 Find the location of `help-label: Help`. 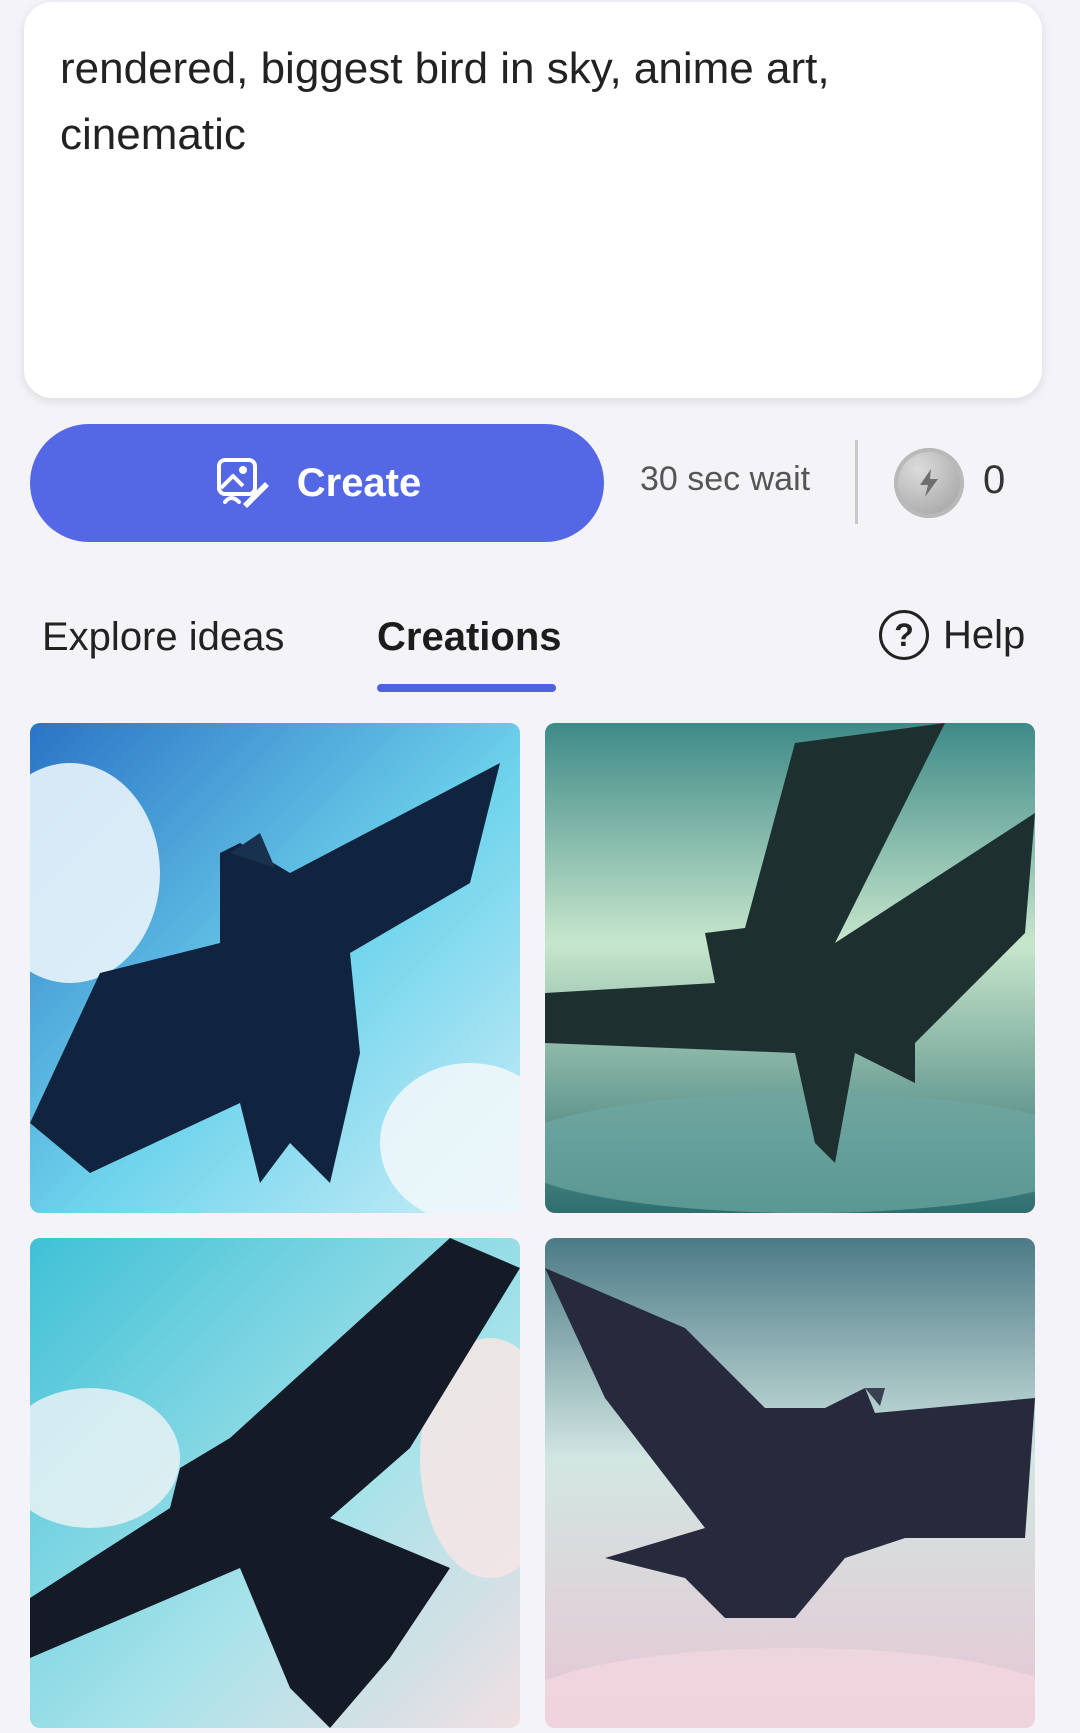

help-label: Help is located at coordinates (984, 634).